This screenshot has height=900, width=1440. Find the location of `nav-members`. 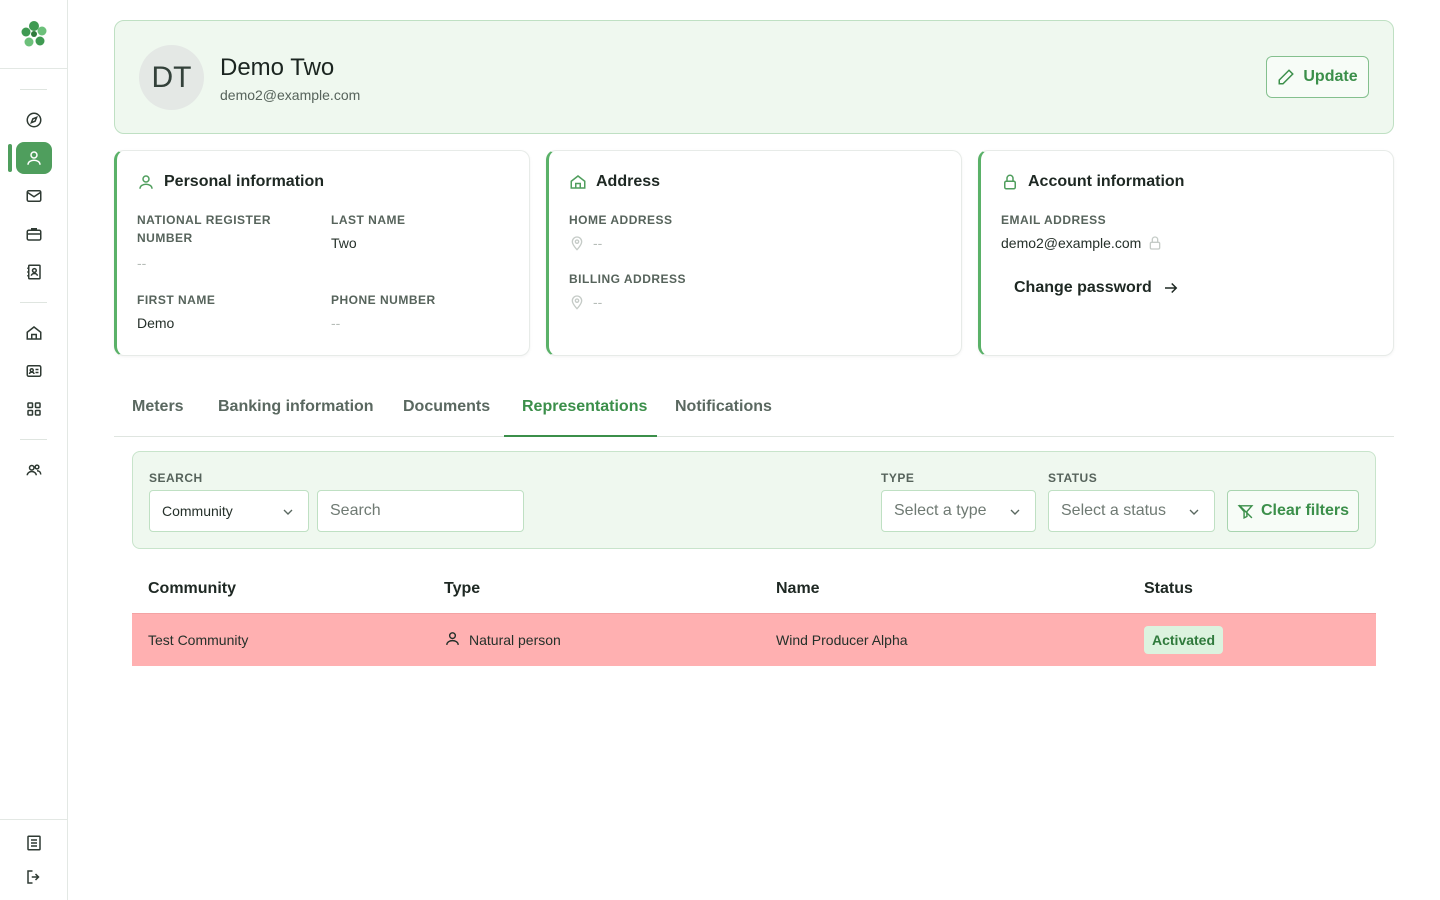

nav-members is located at coordinates (34, 371).